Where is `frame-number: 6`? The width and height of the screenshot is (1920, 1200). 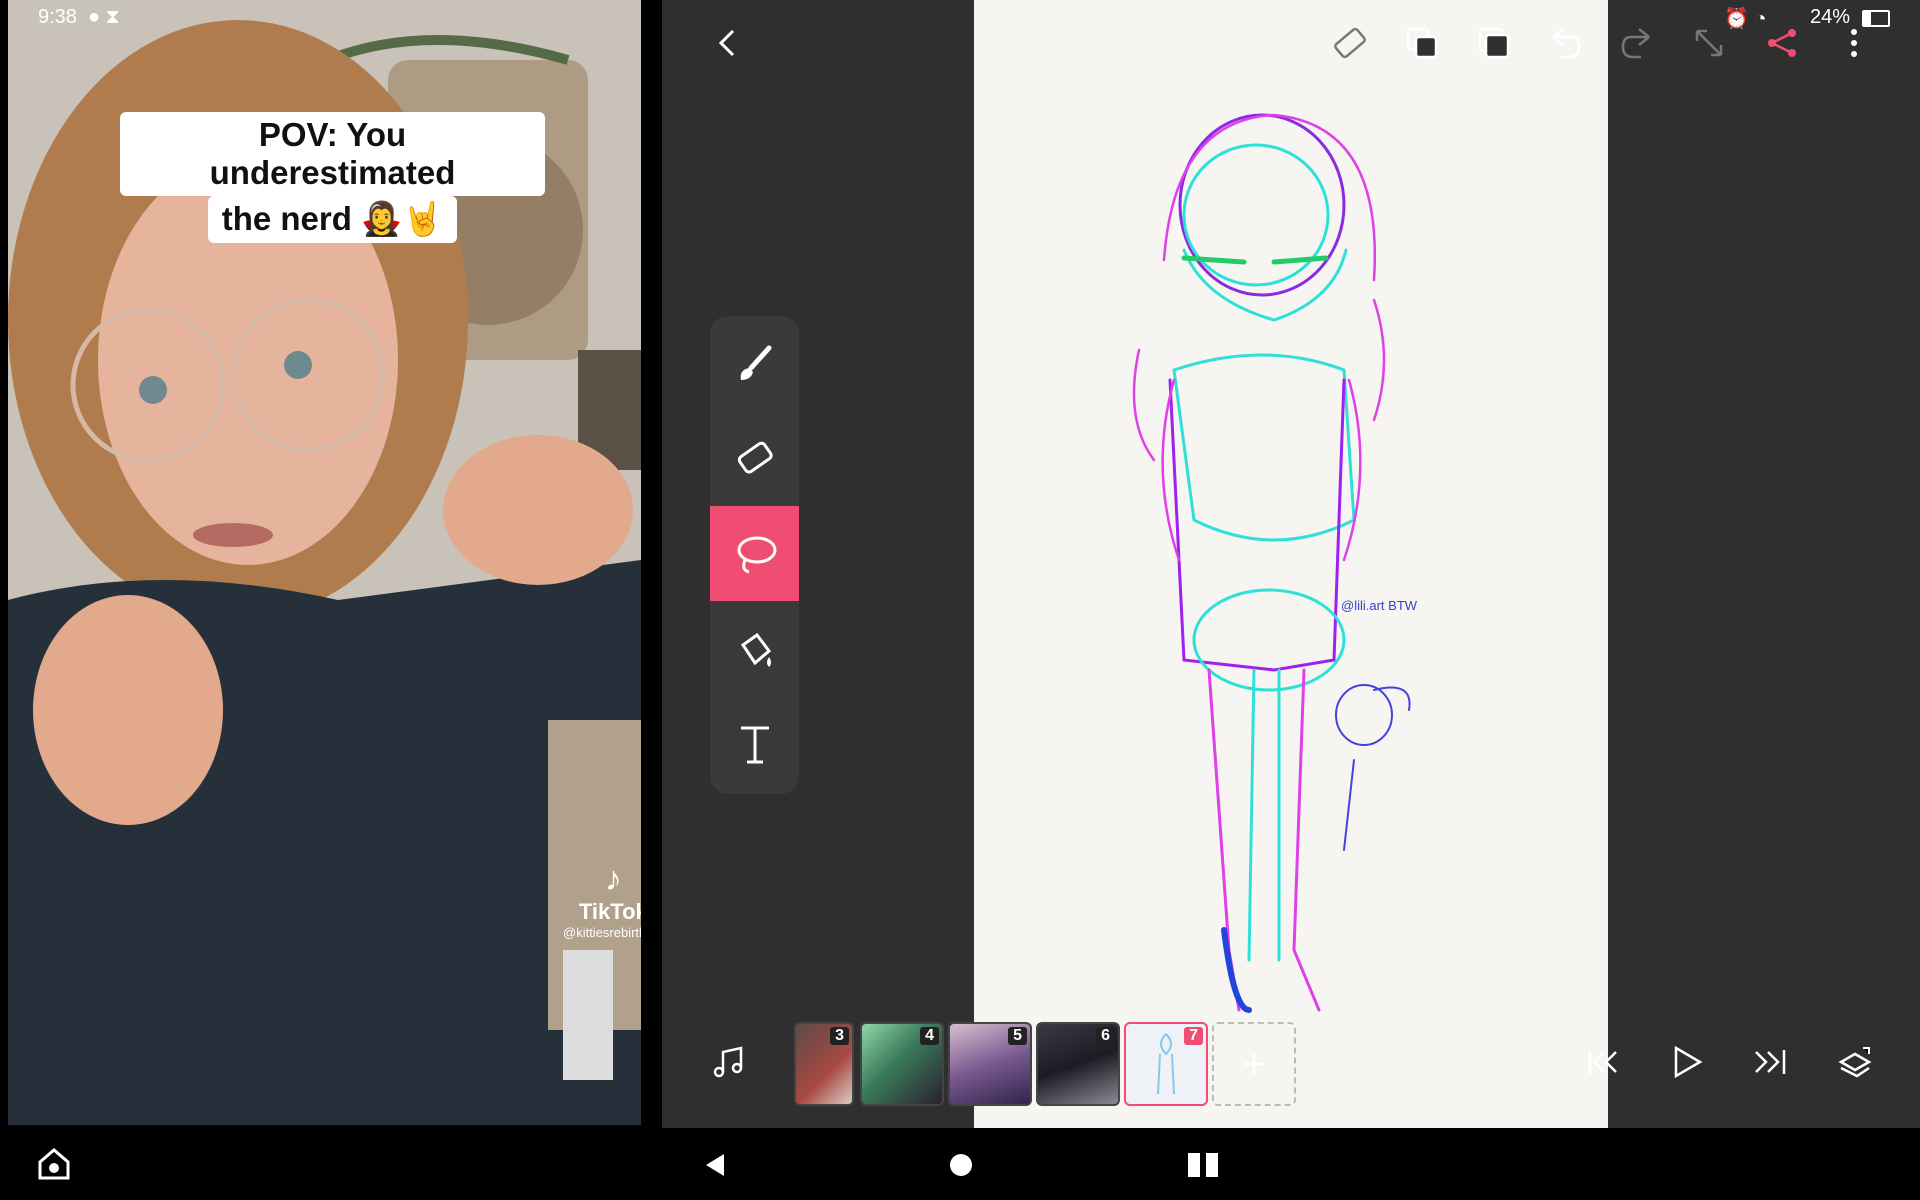
frame-number: 6 is located at coordinates (1105, 1036).